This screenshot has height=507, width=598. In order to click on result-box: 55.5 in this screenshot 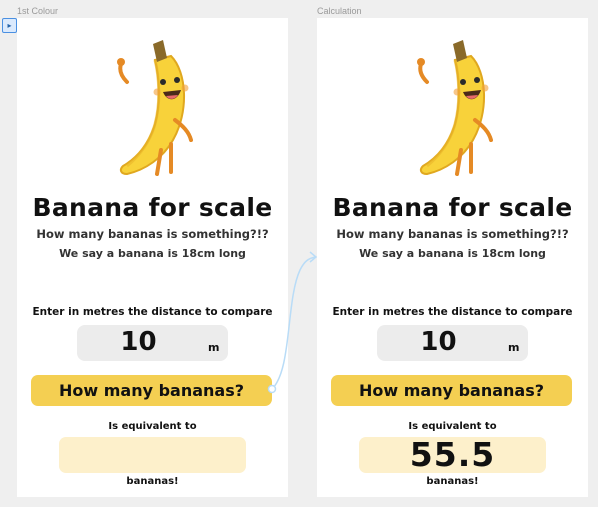, I will do `click(452, 454)`.